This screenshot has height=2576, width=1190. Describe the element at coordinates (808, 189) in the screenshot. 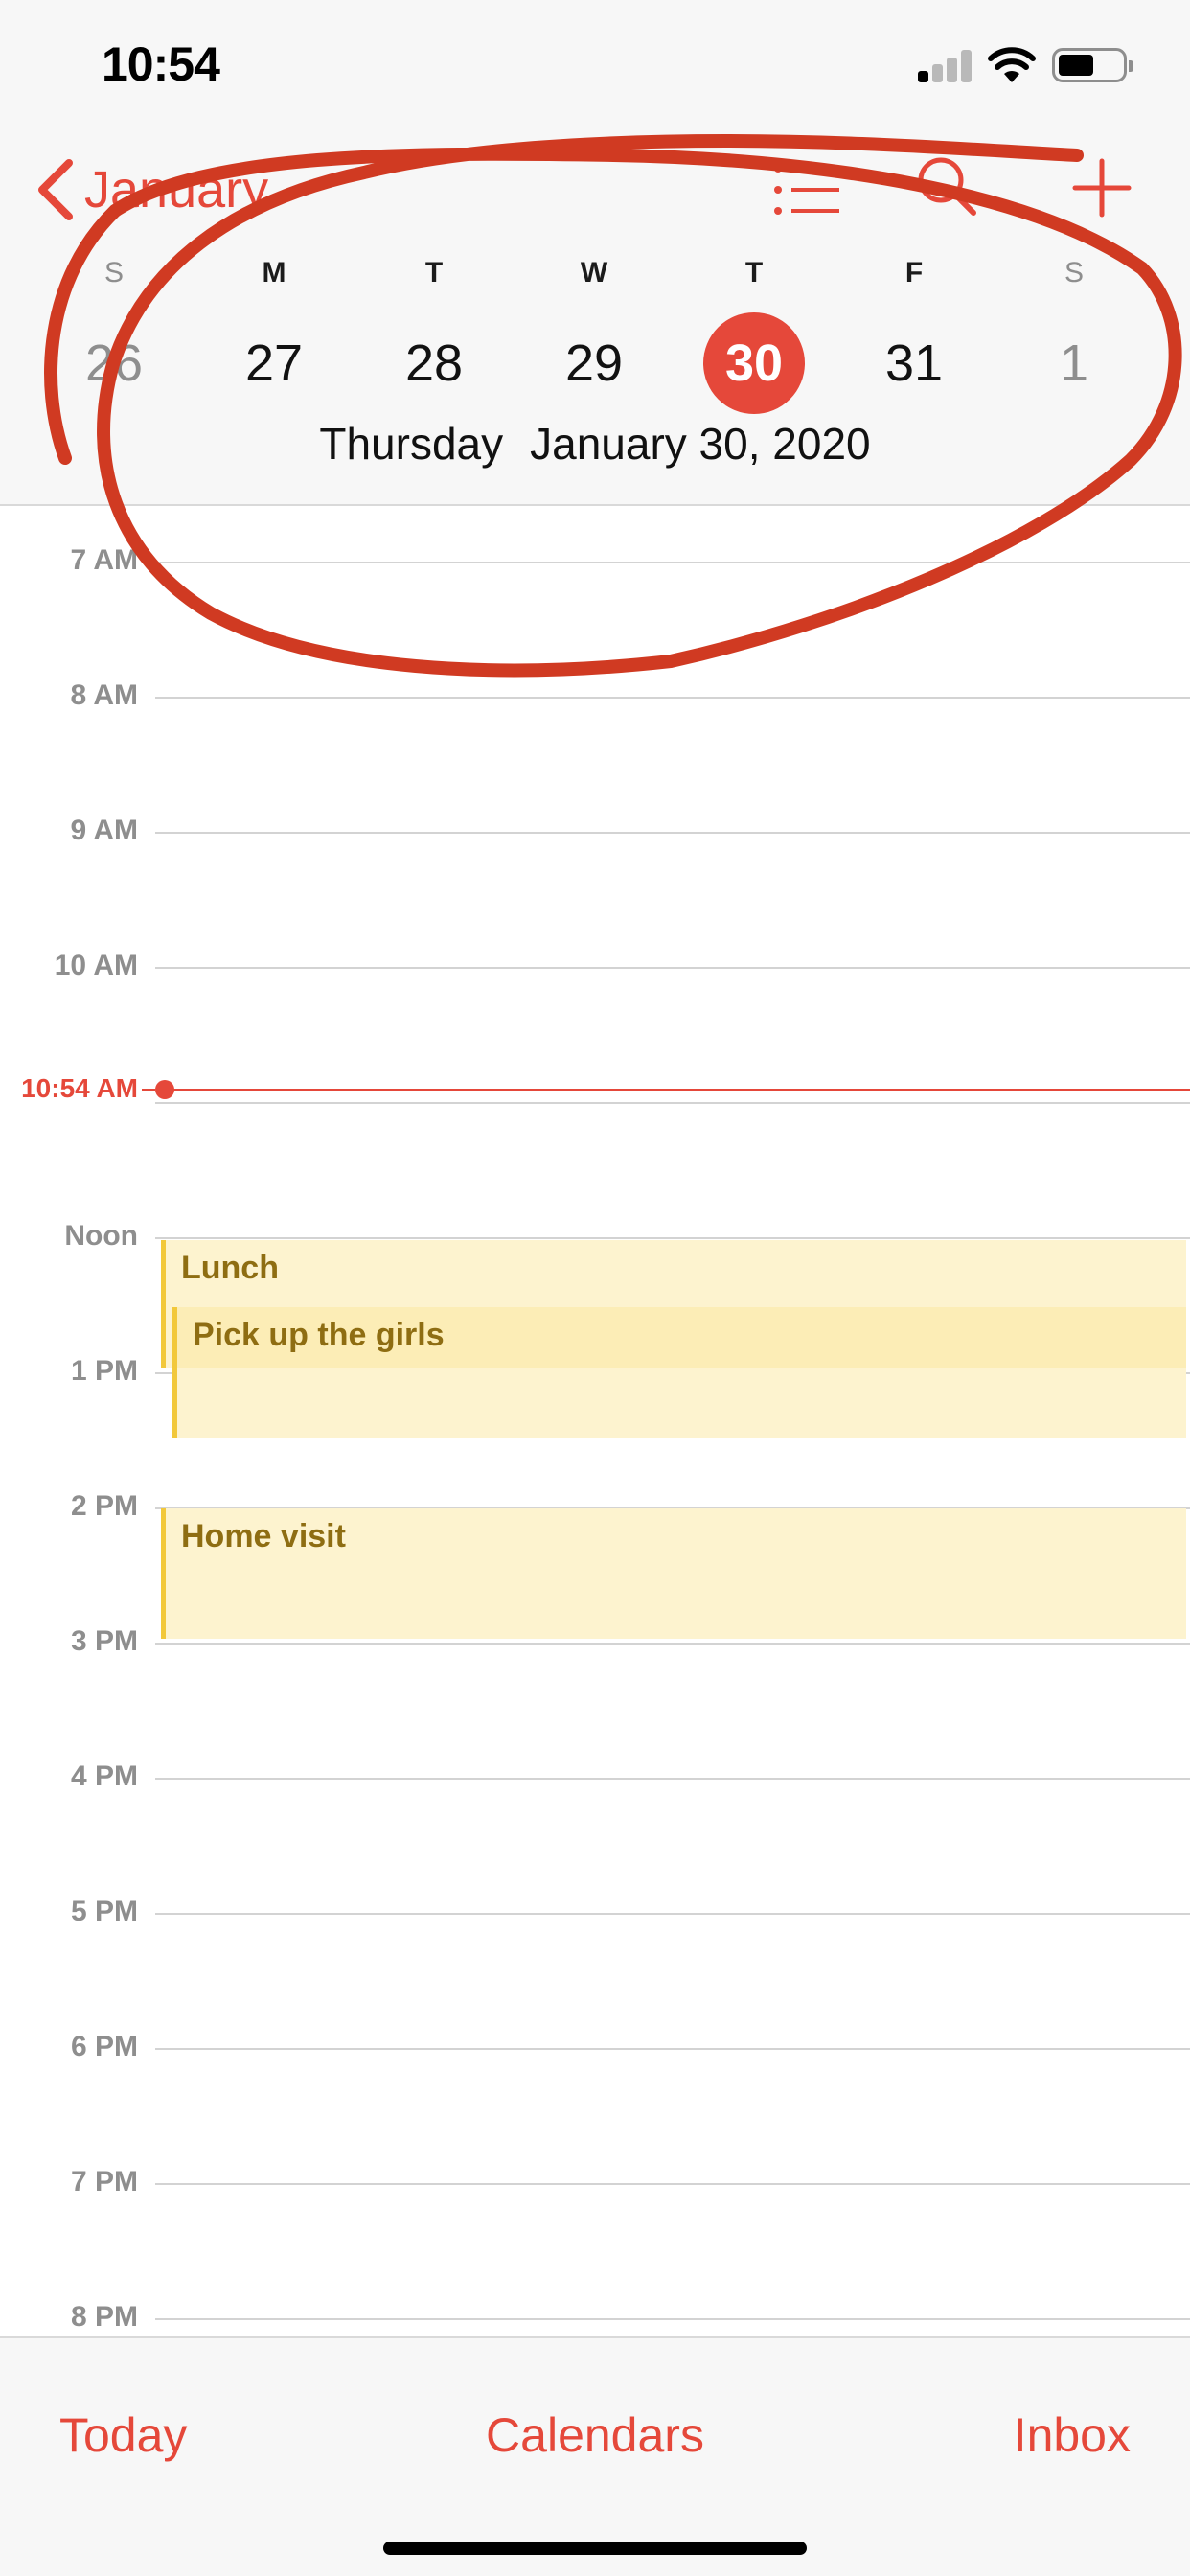

I see `list-view-icon` at that location.